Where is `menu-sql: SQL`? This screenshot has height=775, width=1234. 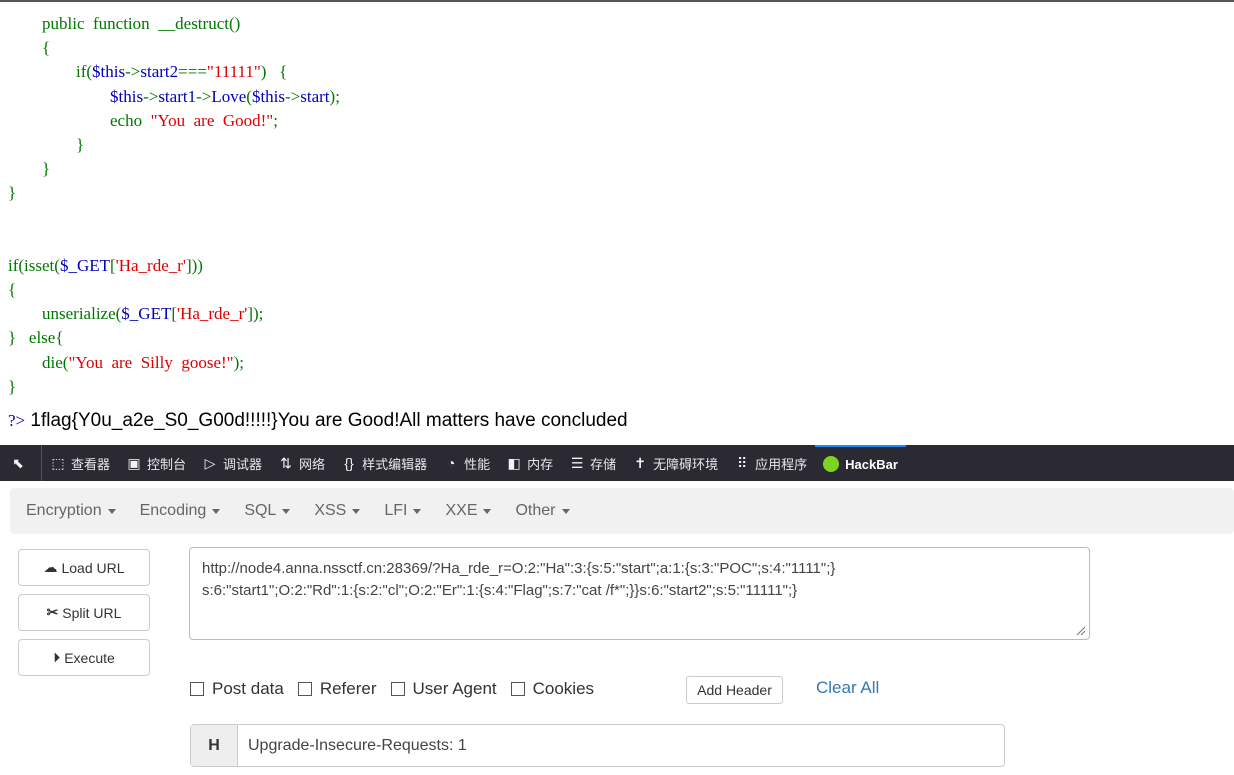 menu-sql: SQL is located at coordinates (267, 511).